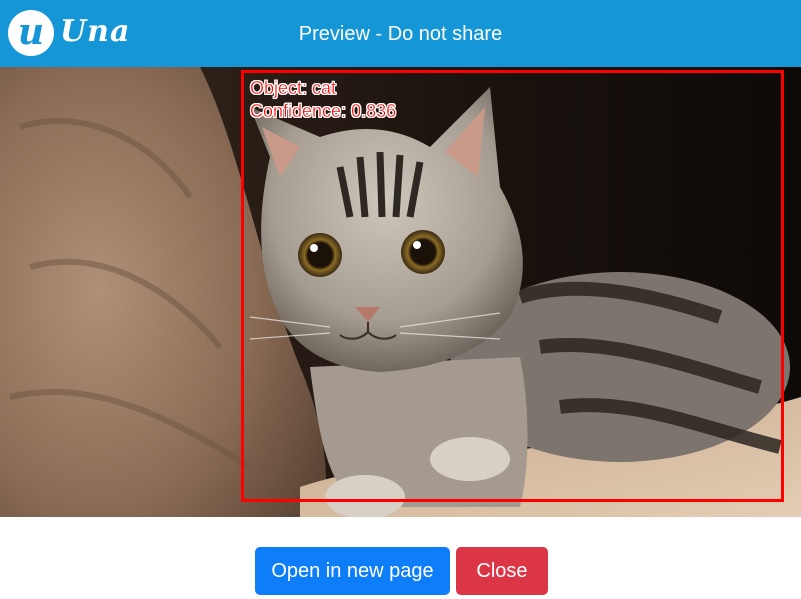  I want to click on detection-confidence-label: Confidence: 0.836, so click(323, 111).